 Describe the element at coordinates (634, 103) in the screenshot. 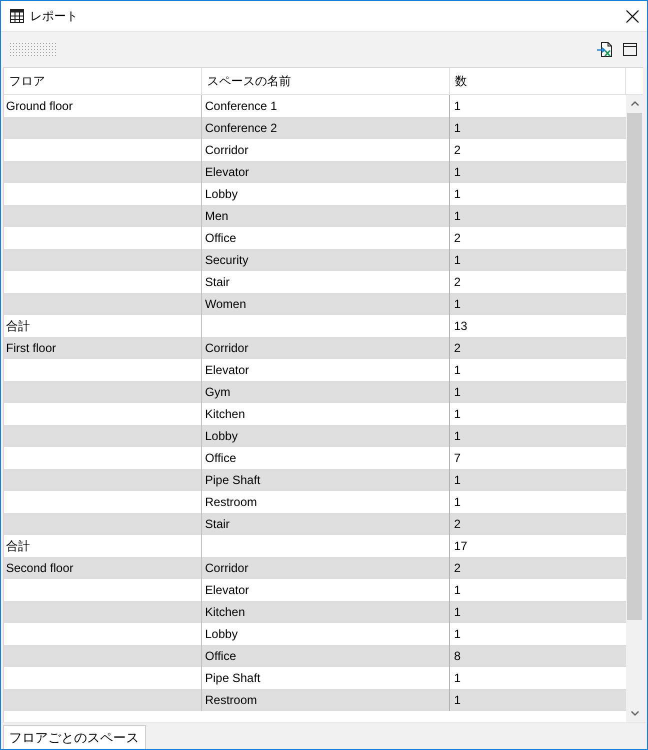

I see `chevron-up-icon` at that location.